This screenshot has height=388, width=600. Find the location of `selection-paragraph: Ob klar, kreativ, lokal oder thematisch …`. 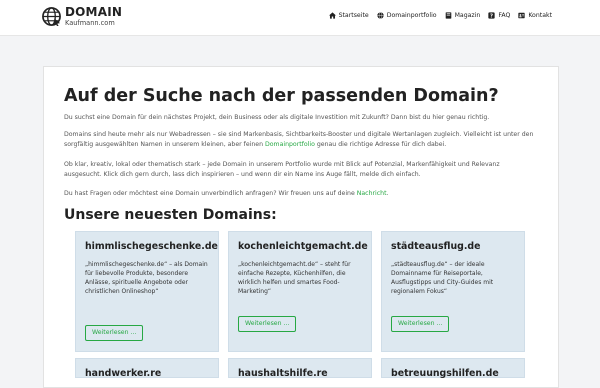

selection-paragraph: Ob klar, kreativ, lokal oder thematisch … is located at coordinates (282, 169).